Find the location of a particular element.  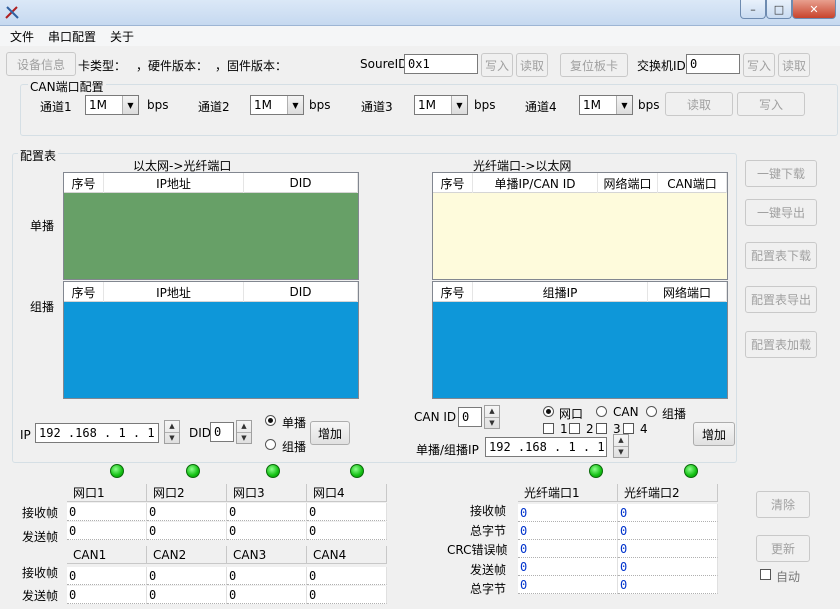

port1-checkbox-label: 1 is located at coordinates (564, 429).